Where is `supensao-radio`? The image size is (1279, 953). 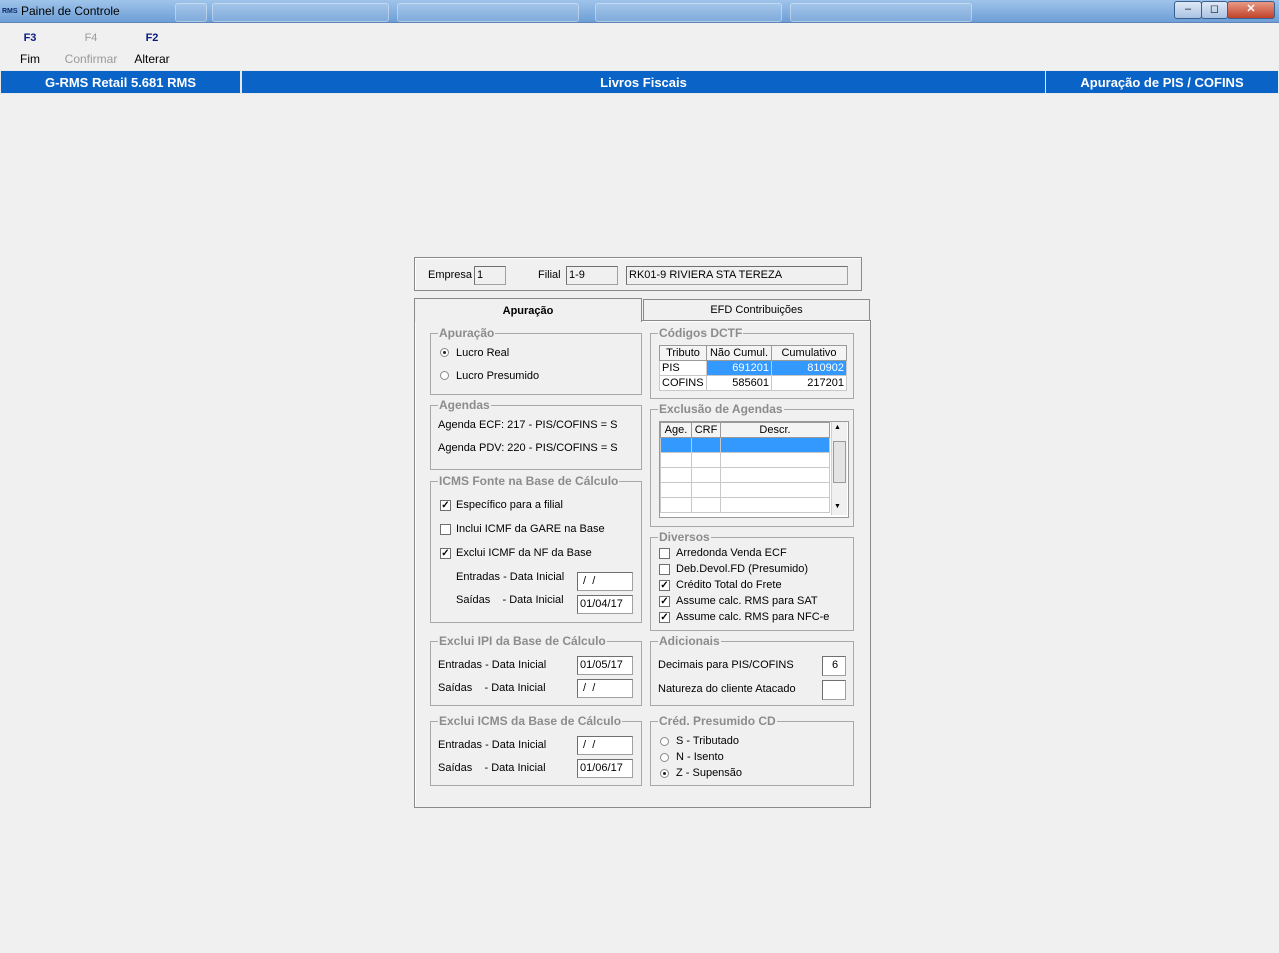 supensao-radio is located at coordinates (664, 773).